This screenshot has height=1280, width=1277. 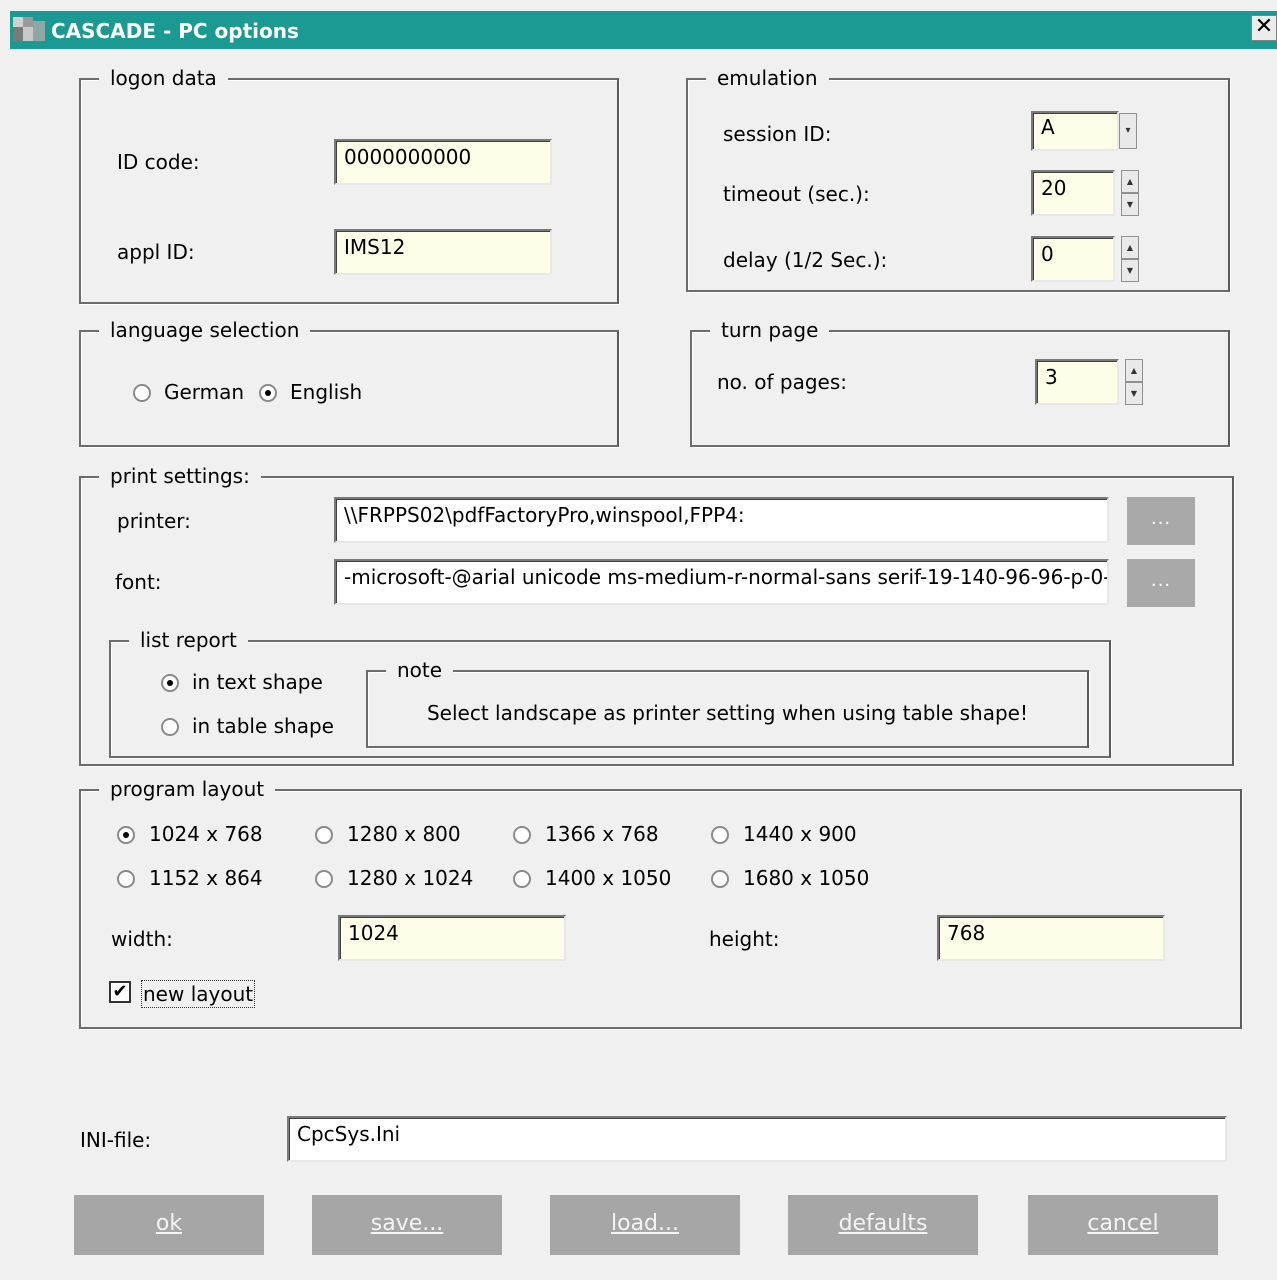 What do you see at coordinates (187, 789) in the screenshot?
I see `program-layout-legend: program layout` at bounding box center [187, 789].